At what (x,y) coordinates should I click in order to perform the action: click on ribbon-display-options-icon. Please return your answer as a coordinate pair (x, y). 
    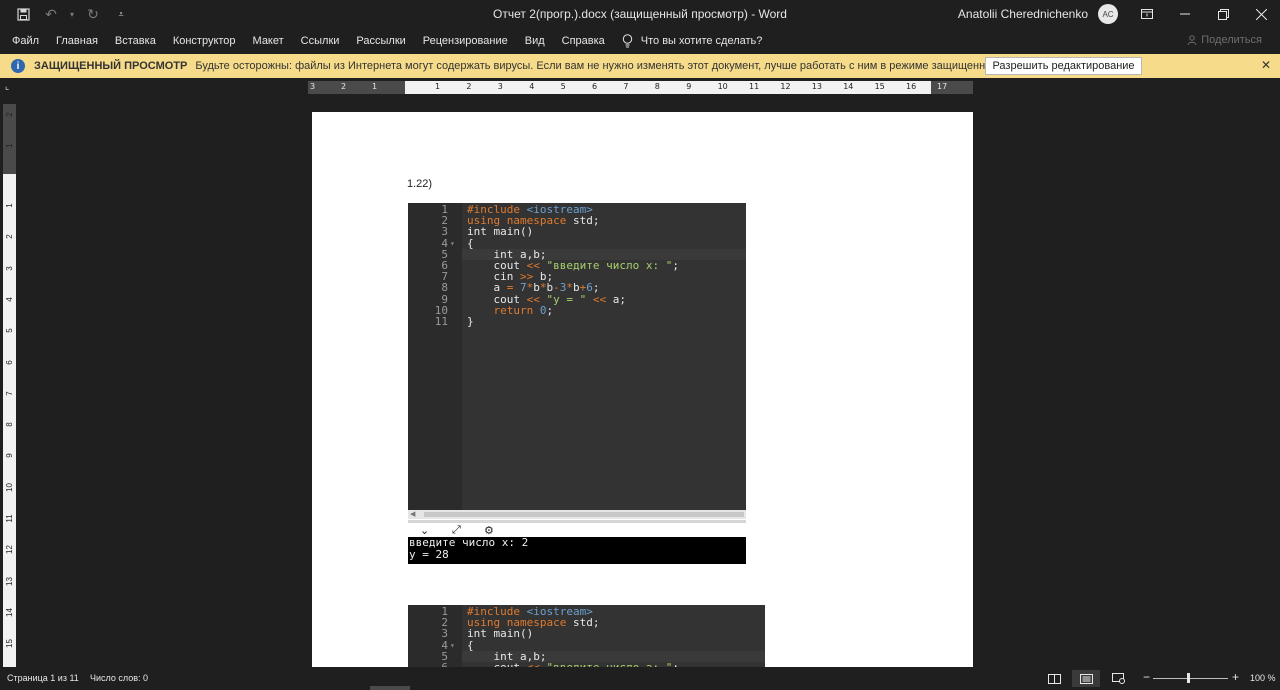
    Looking at the image, I should click on (1147, 14).